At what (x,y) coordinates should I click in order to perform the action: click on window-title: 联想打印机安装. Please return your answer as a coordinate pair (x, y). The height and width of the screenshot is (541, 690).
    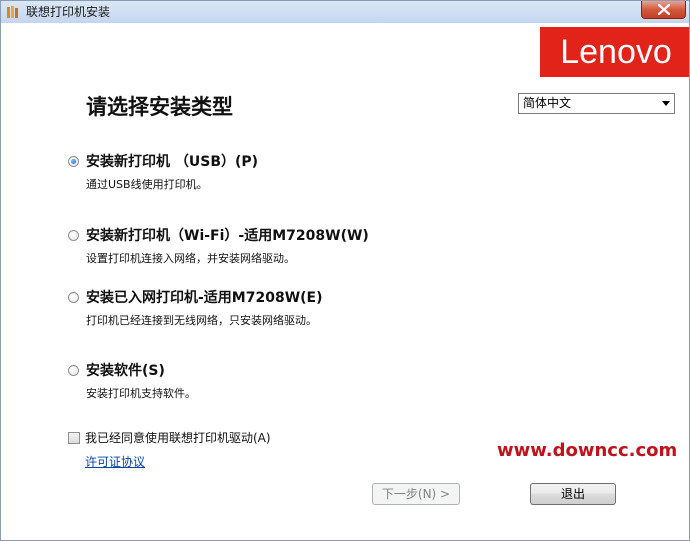
    Looking at the image, I should click on (68, 12).